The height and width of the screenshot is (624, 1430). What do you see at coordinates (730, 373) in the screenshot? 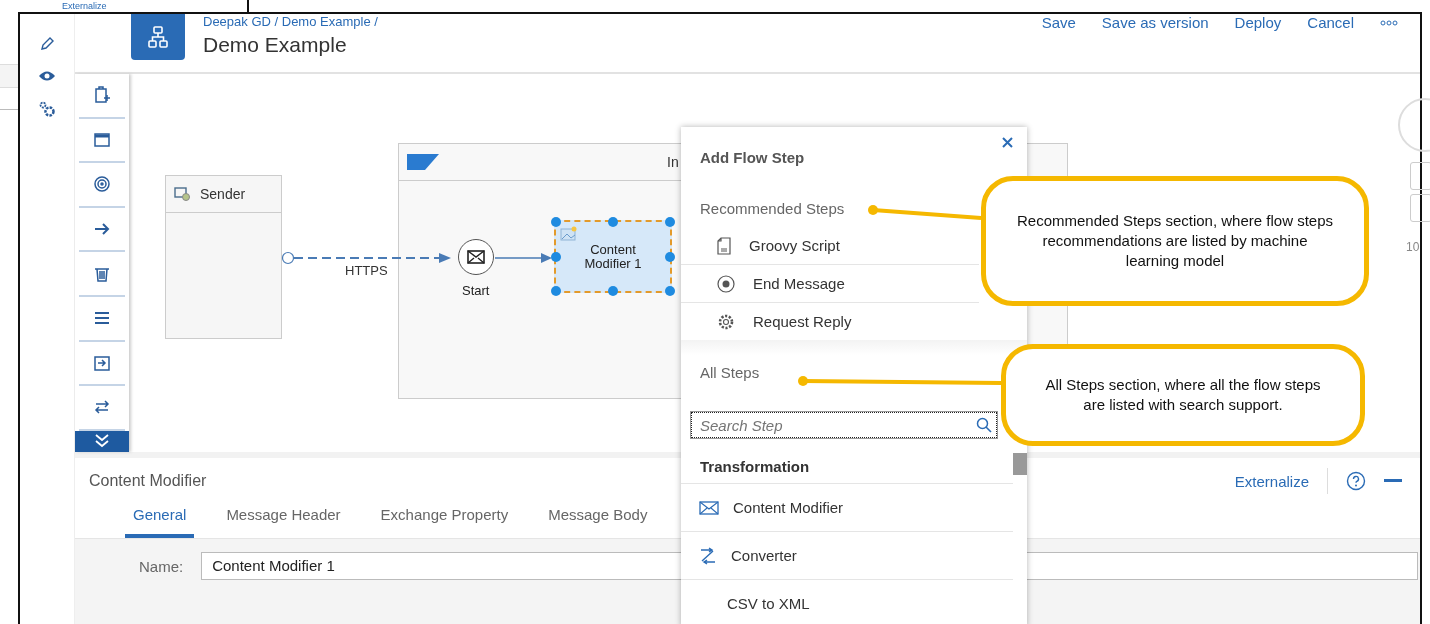
I see `section-heading: All Steps` at bounding box center [730, 373].